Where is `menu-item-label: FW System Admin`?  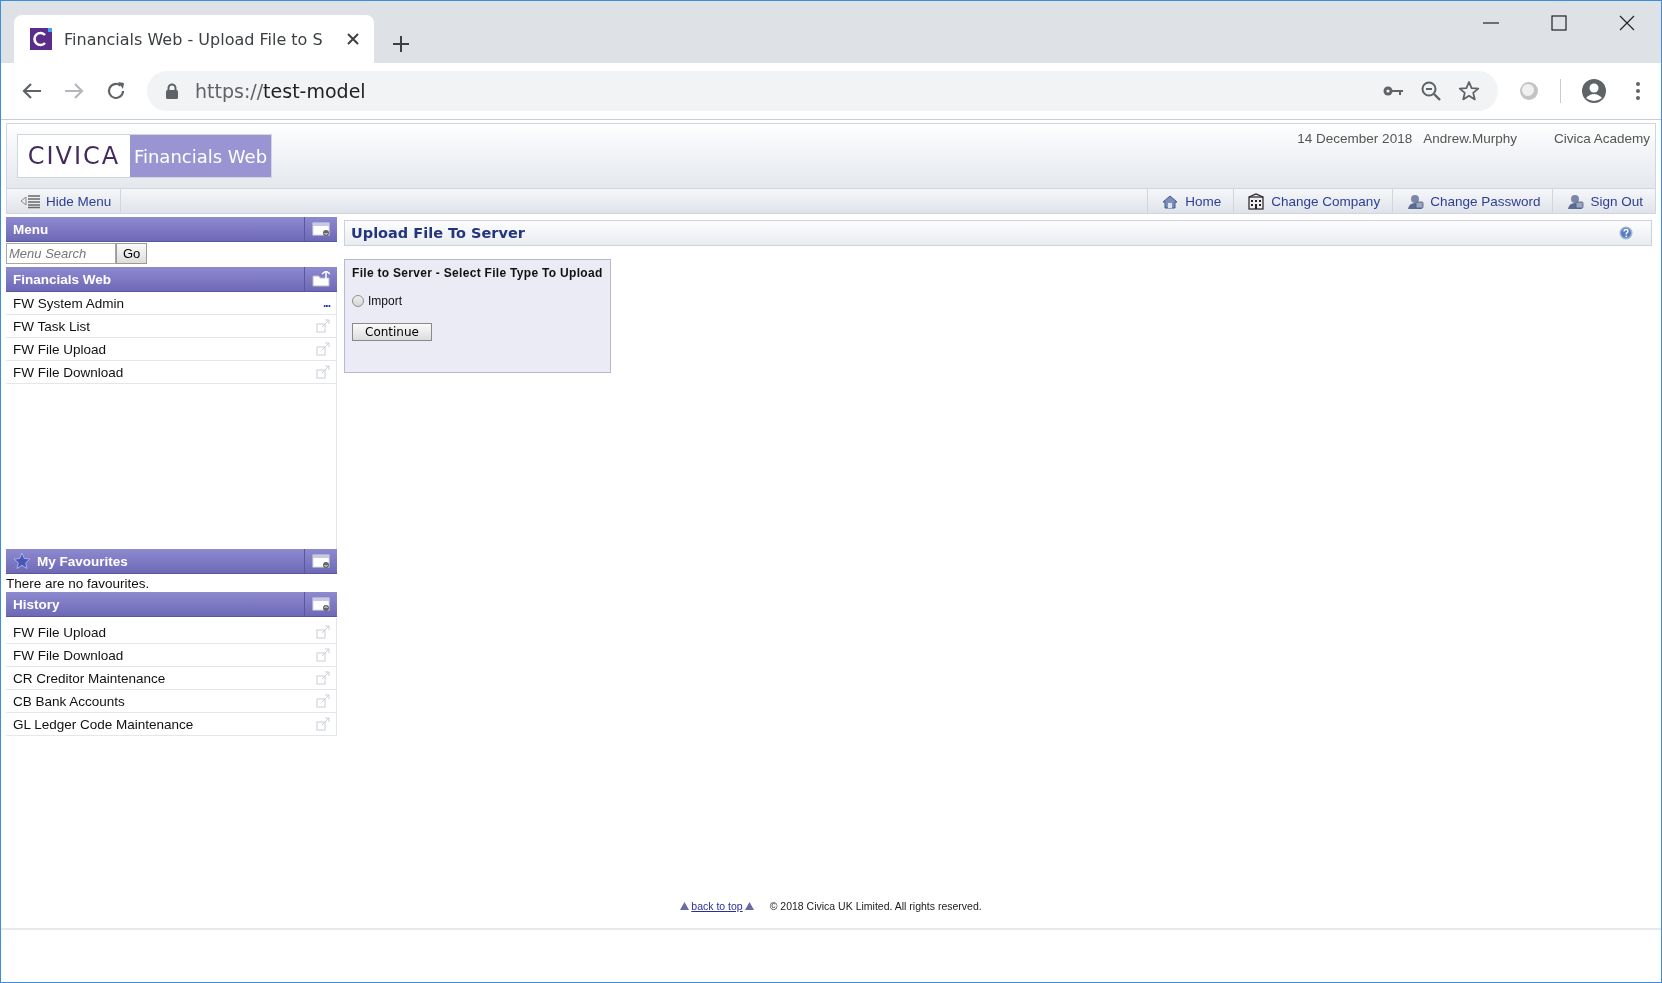 menu-item-label: FW System Admin is located at coordinates (69, 303).